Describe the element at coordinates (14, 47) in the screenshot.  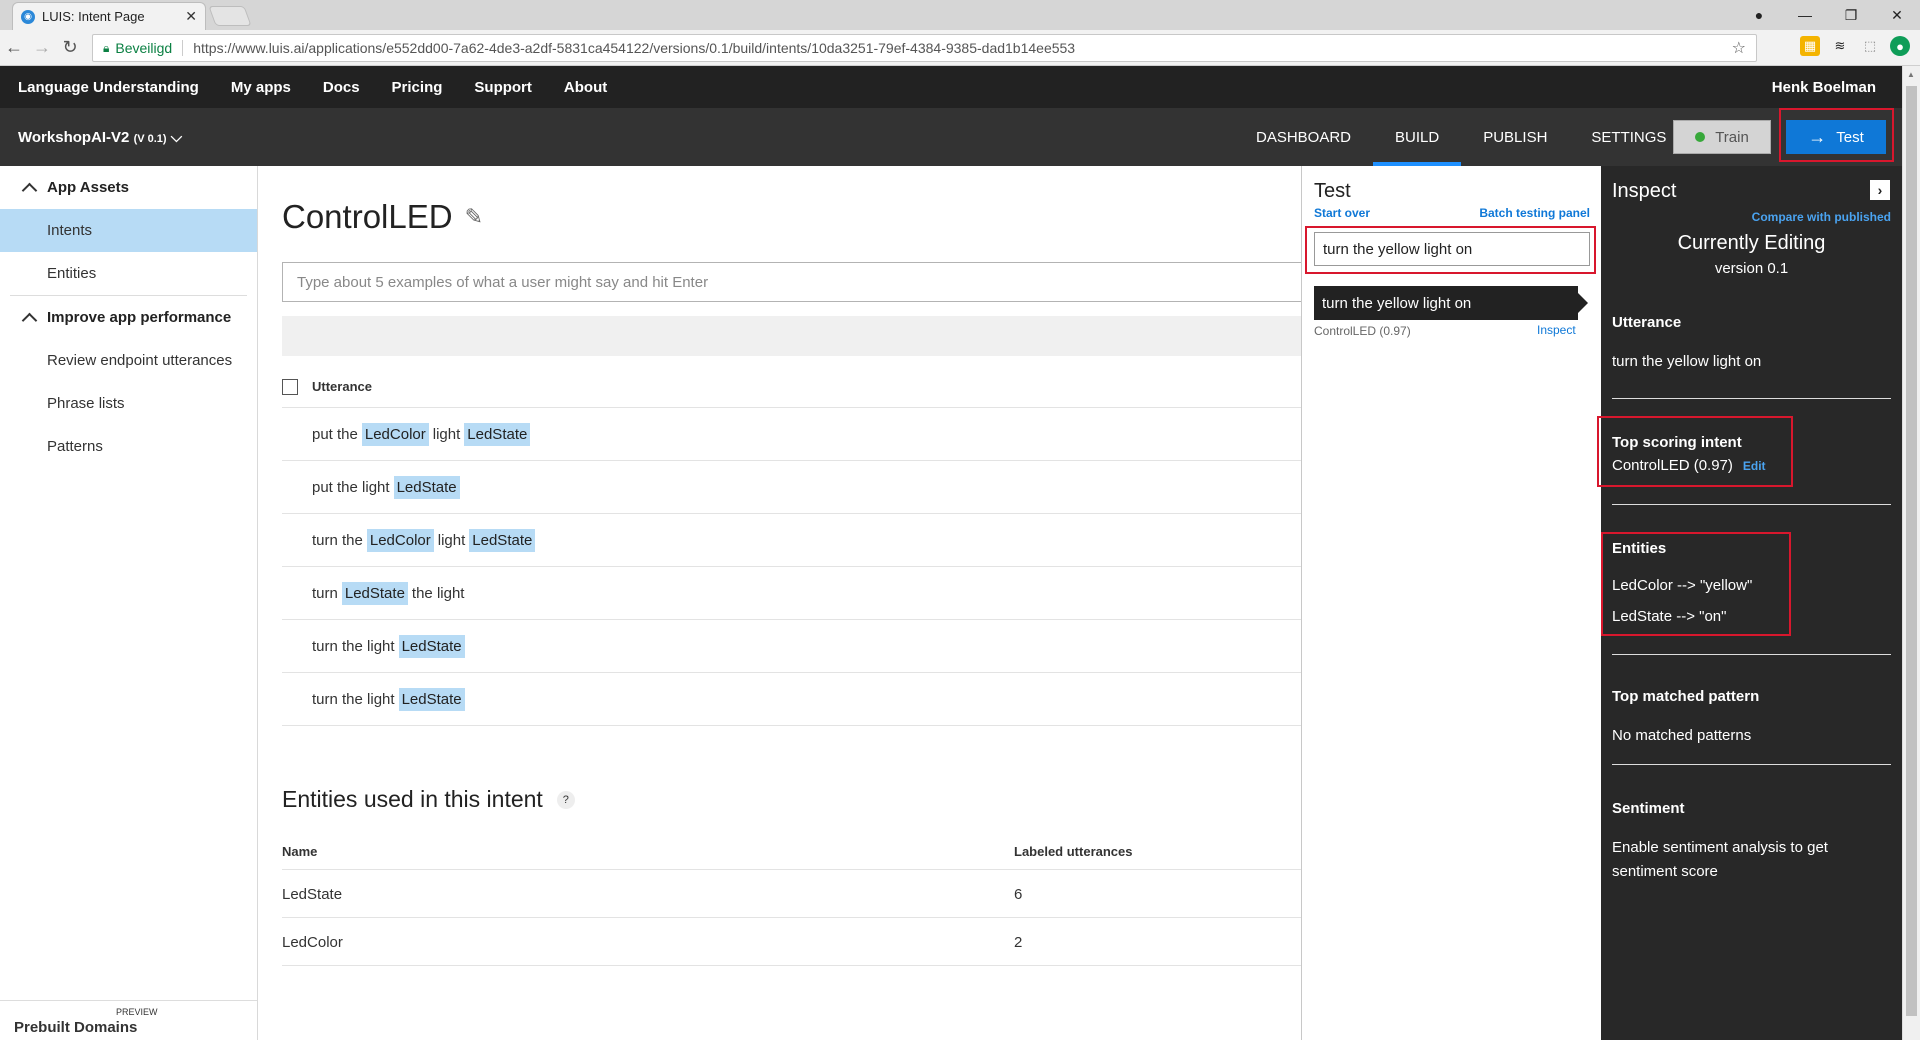
I see `back-icon: ←` at that location.